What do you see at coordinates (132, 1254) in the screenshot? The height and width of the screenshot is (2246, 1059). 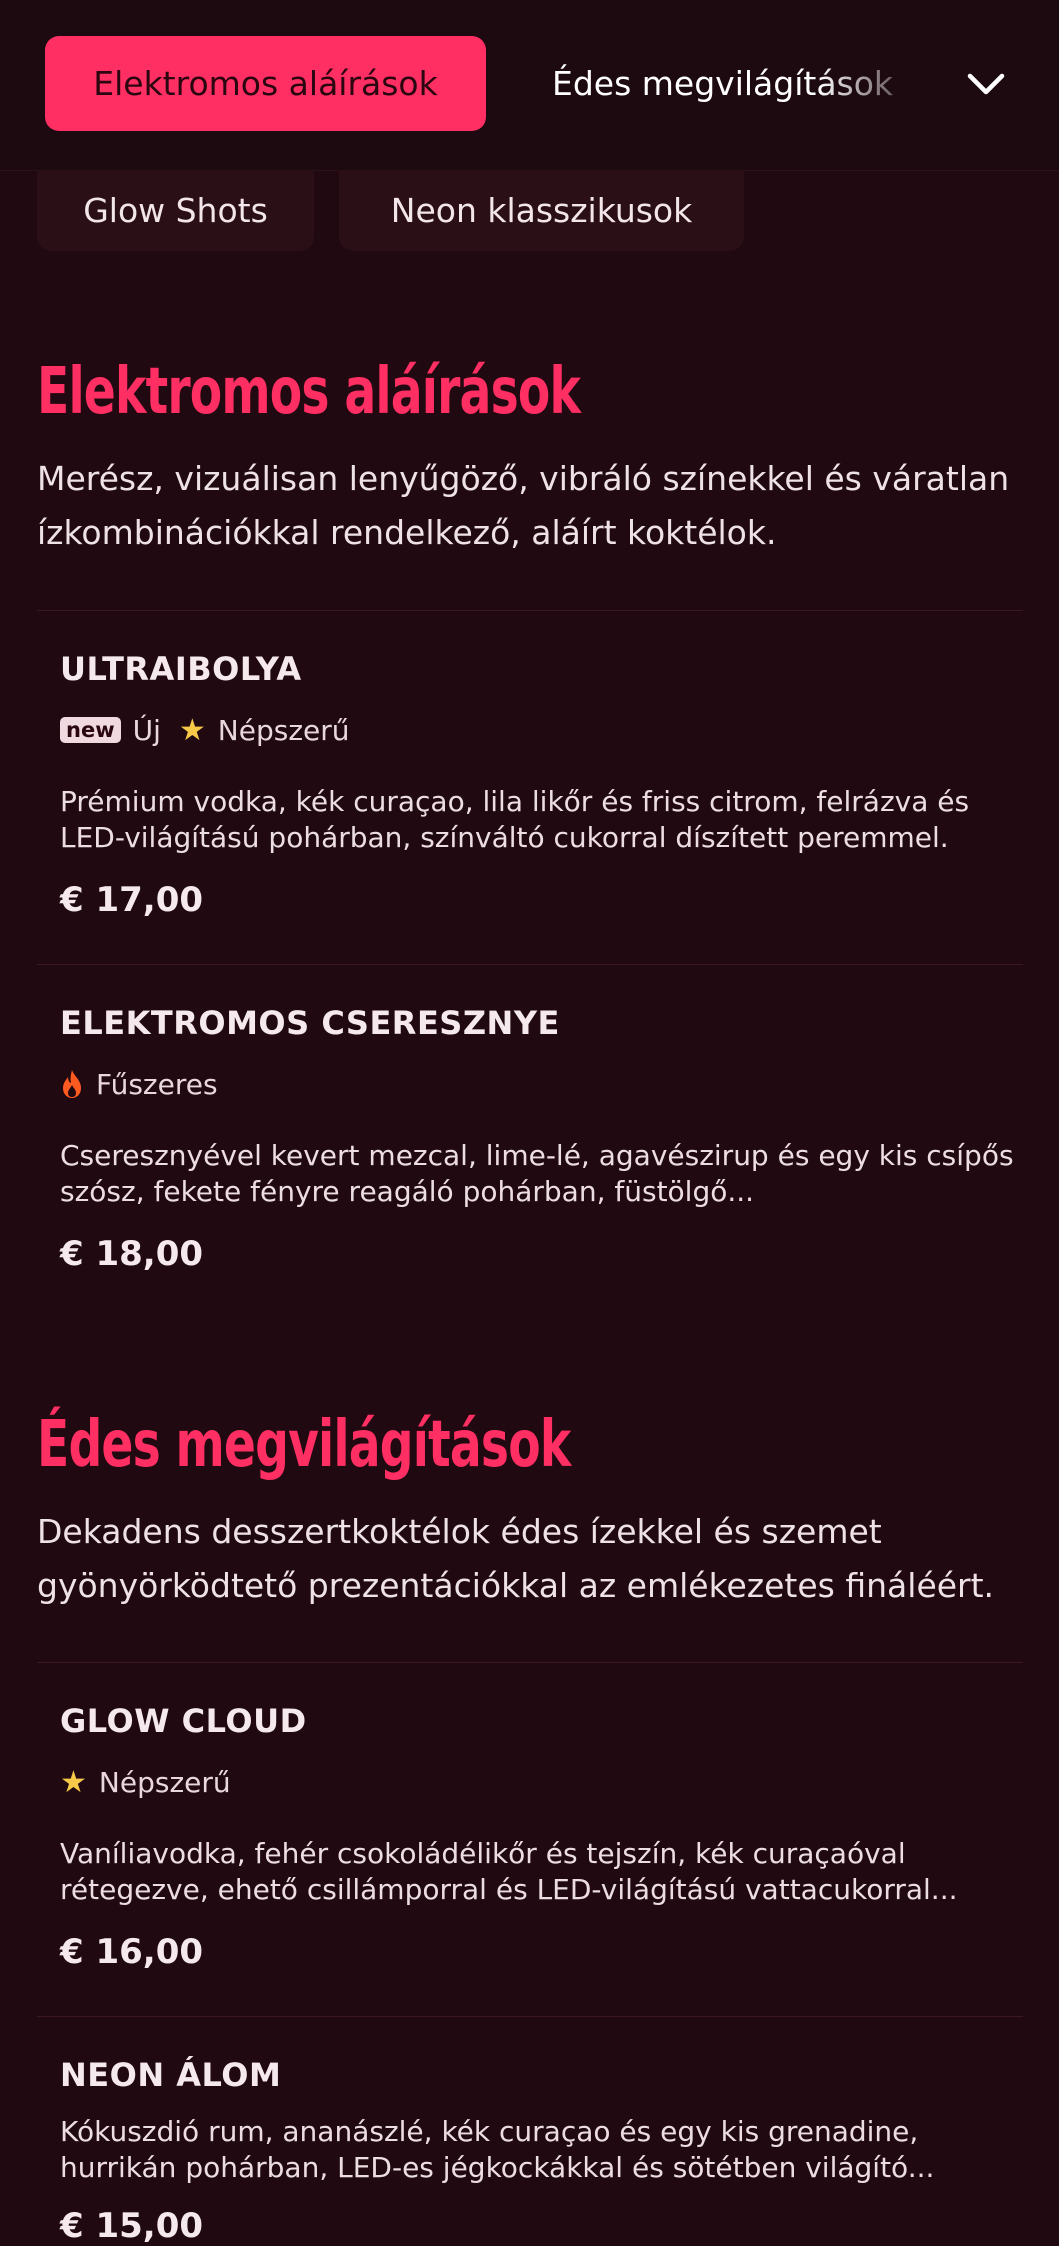 I see `menu-item-price: € 18,00` at bounding box center [132, 1254].